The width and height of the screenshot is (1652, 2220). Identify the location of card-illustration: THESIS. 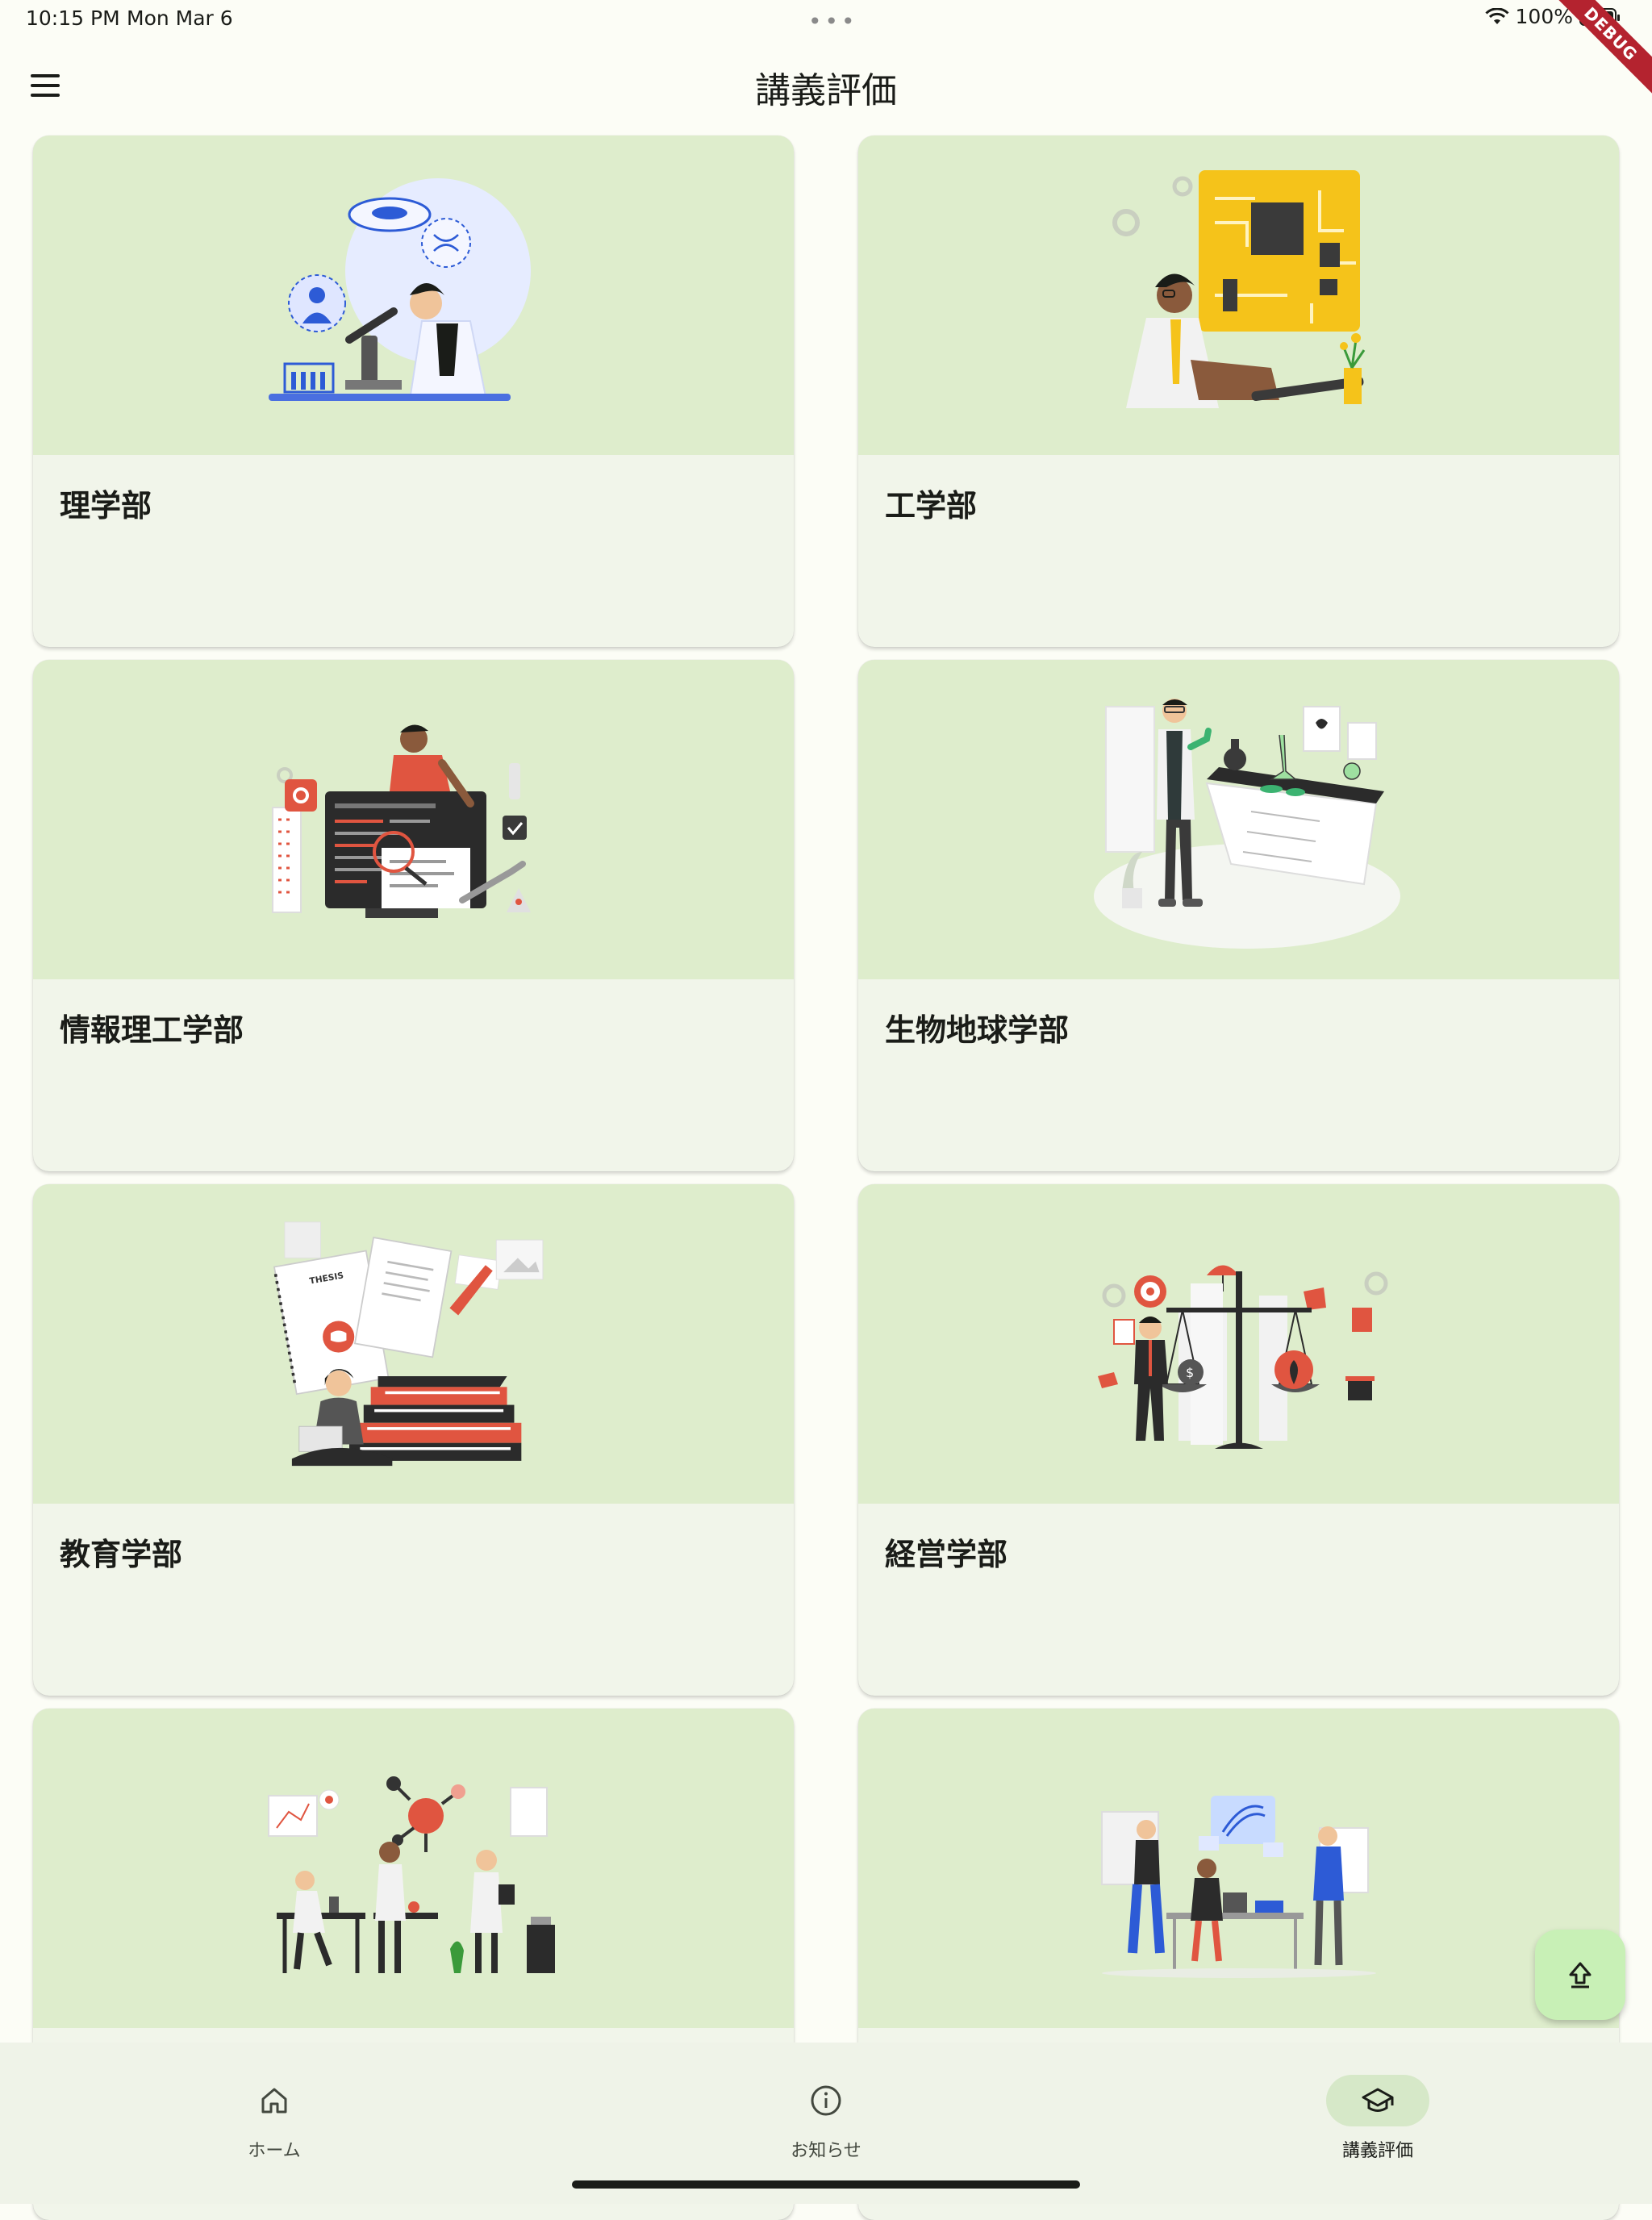
(414, 1344).